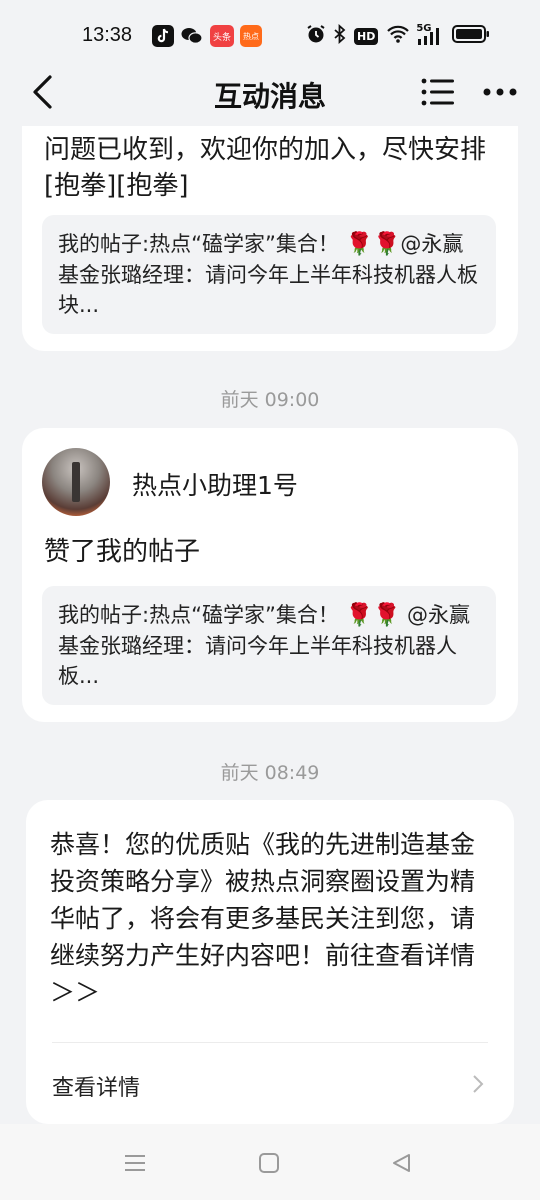 This screenshot has height=1200, width=540. Describe the element at coordinates (215, 484) in the screenshot. I see `username: 热点小助理1号` at that location.